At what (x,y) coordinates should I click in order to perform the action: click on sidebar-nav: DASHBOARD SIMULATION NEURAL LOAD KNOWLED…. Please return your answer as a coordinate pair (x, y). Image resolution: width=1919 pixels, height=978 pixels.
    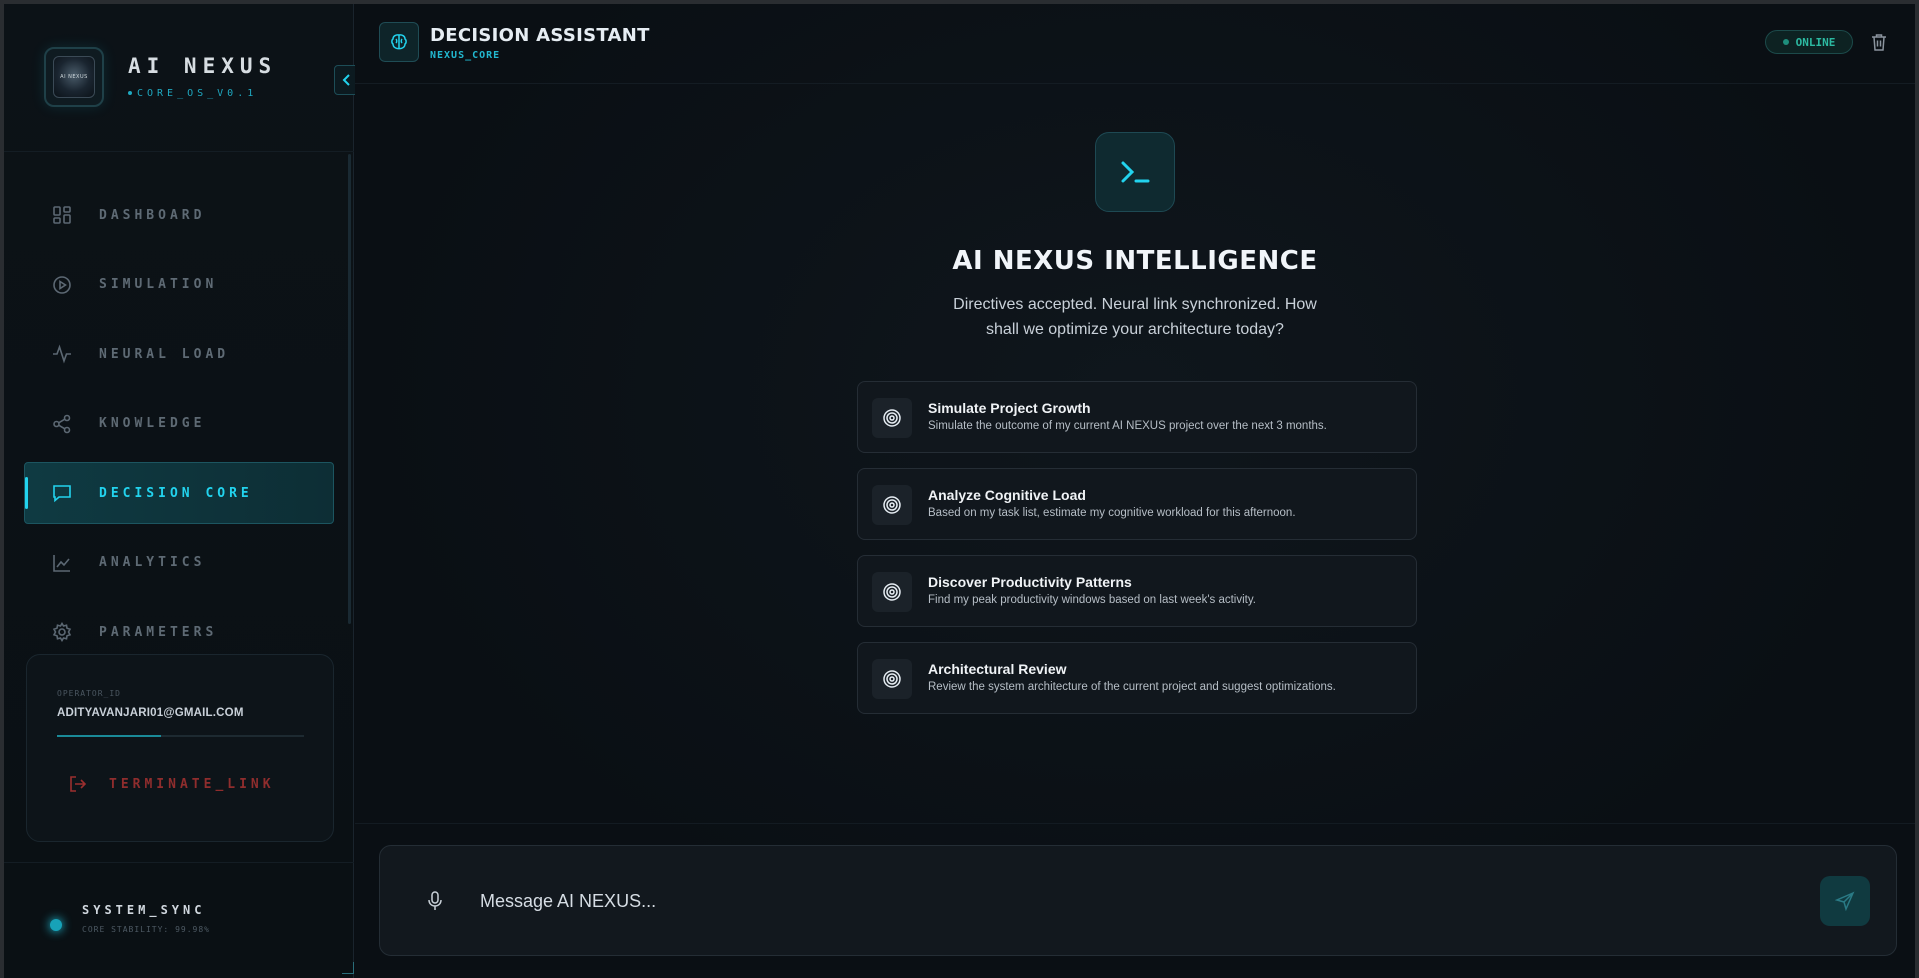
    Looking at the image, I should click on (179, 427).